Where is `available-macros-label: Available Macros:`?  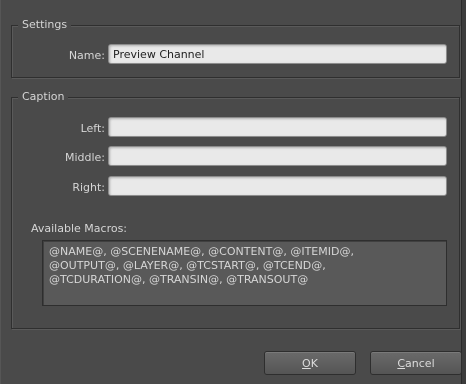 available-macros-label: Available Macros: is located at coordinates (79, 228).